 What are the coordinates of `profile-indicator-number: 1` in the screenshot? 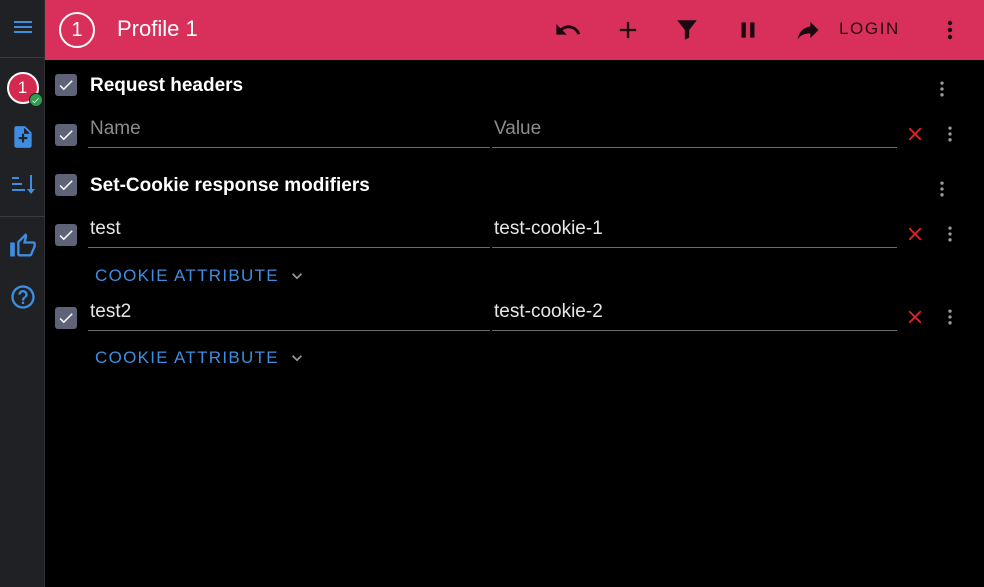 It's located at (77, 29).